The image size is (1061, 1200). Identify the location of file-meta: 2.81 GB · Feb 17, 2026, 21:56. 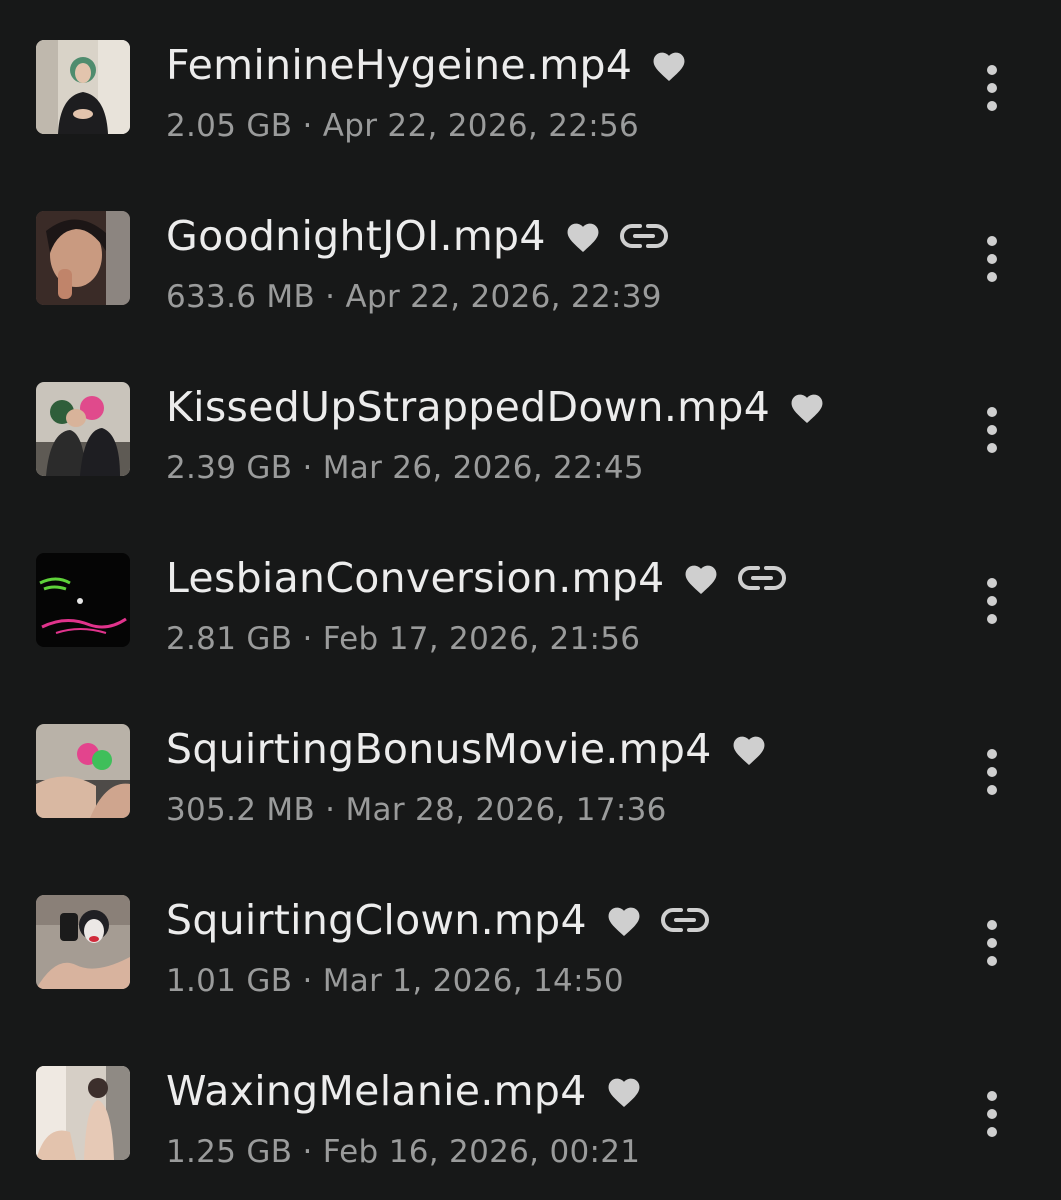
(403, 639).